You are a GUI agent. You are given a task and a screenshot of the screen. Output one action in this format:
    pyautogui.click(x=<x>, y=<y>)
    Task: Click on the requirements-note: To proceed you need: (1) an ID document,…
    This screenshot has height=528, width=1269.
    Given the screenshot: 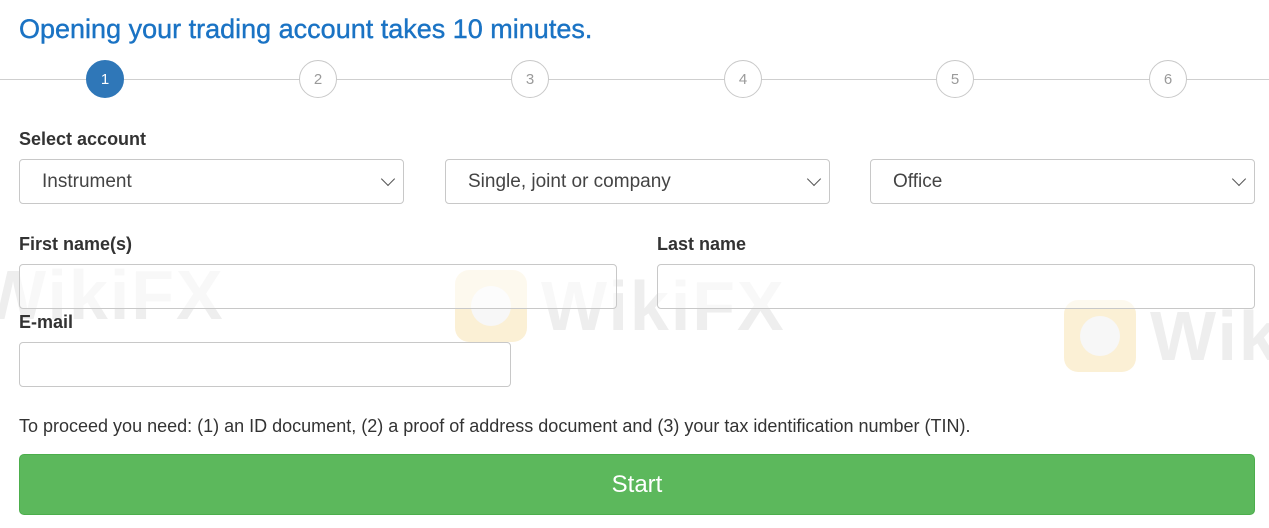 What is the action you would take?
    pyautogui.click(x=495, y=426)
    